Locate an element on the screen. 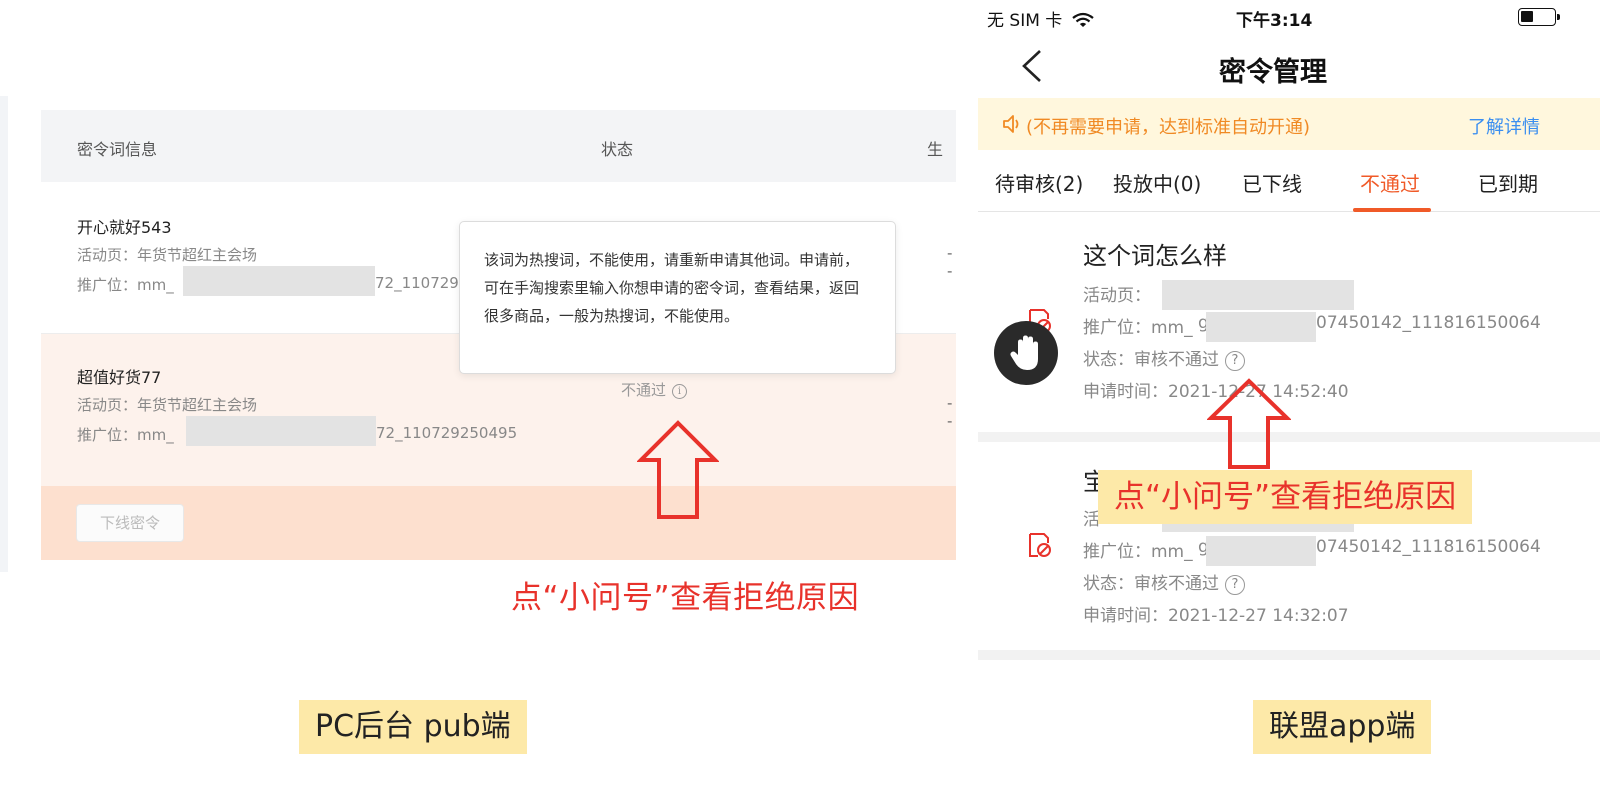  pc-action-bar: 下线密令 is located at coordinates (498, 523).